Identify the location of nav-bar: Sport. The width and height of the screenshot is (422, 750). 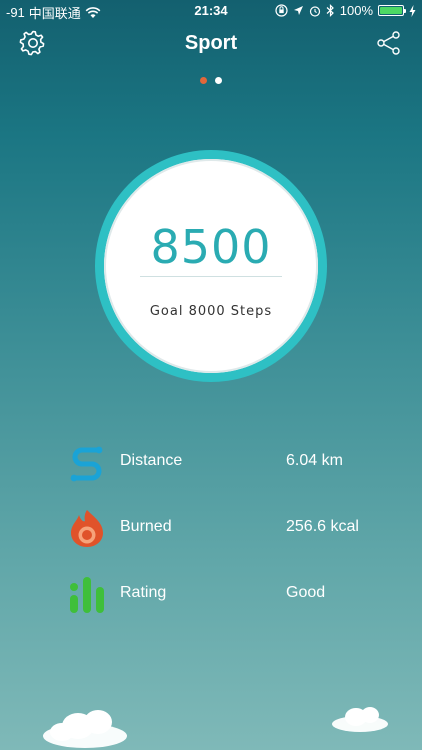
(211, 44).